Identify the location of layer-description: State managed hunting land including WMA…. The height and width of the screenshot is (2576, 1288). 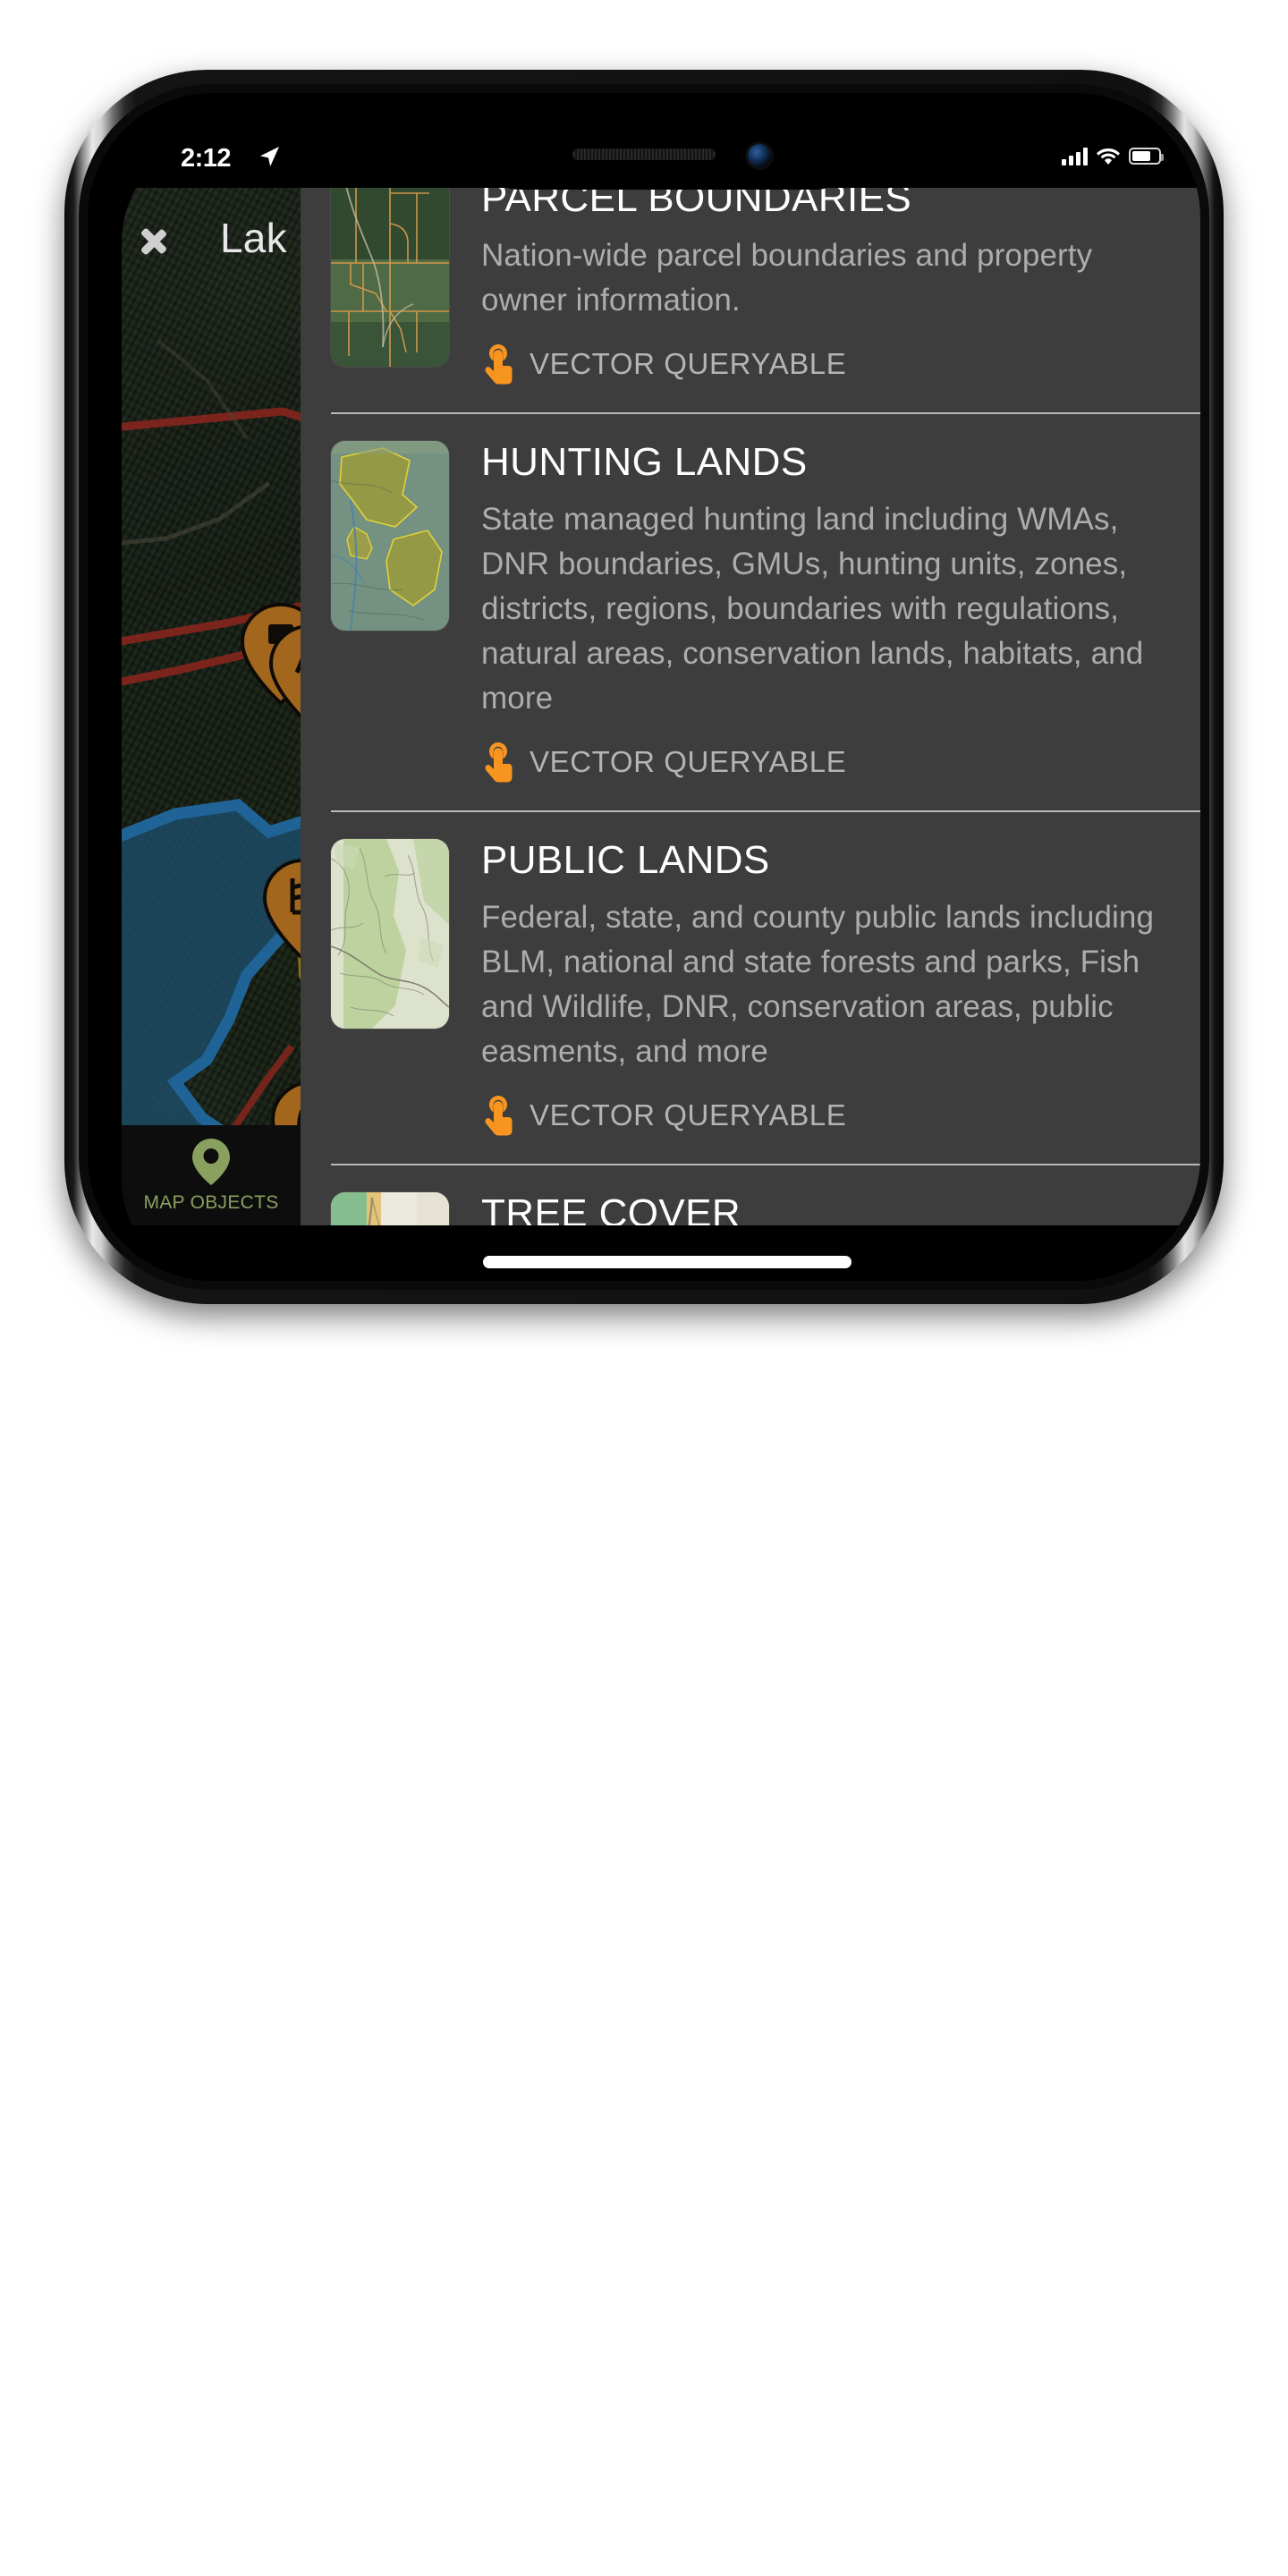
(812, 608).